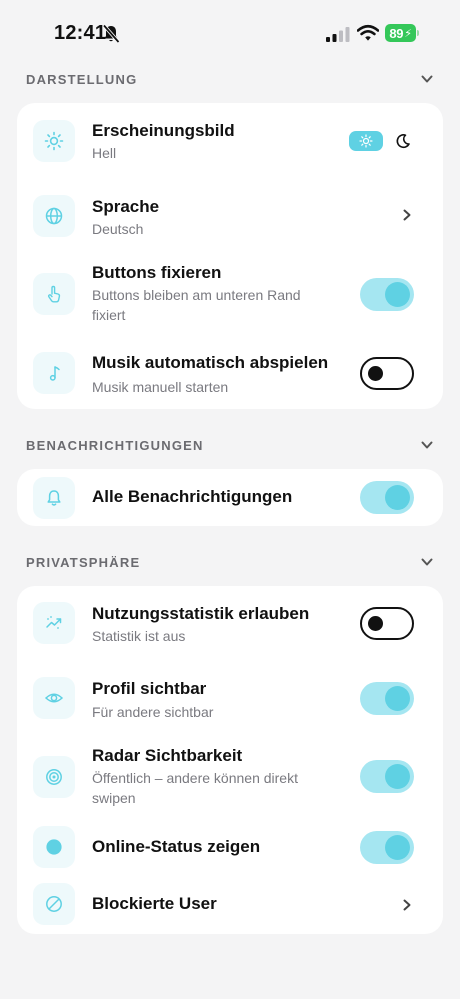 The width and height of the screenshot is (460, 999). I want to click on row-title: Musik automatisch abspielen, so click(210, 362).